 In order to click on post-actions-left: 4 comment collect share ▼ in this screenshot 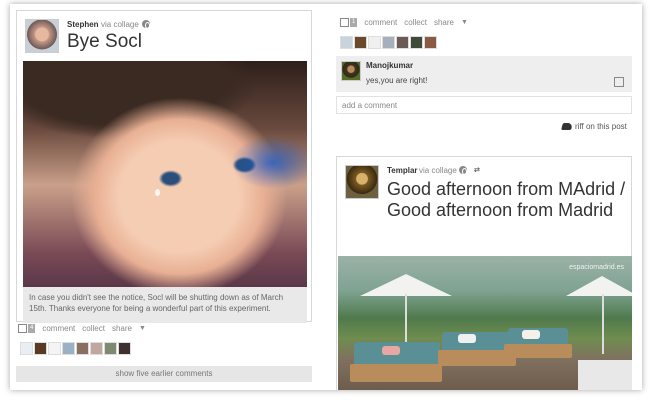, I will do `click(82, 328)`.